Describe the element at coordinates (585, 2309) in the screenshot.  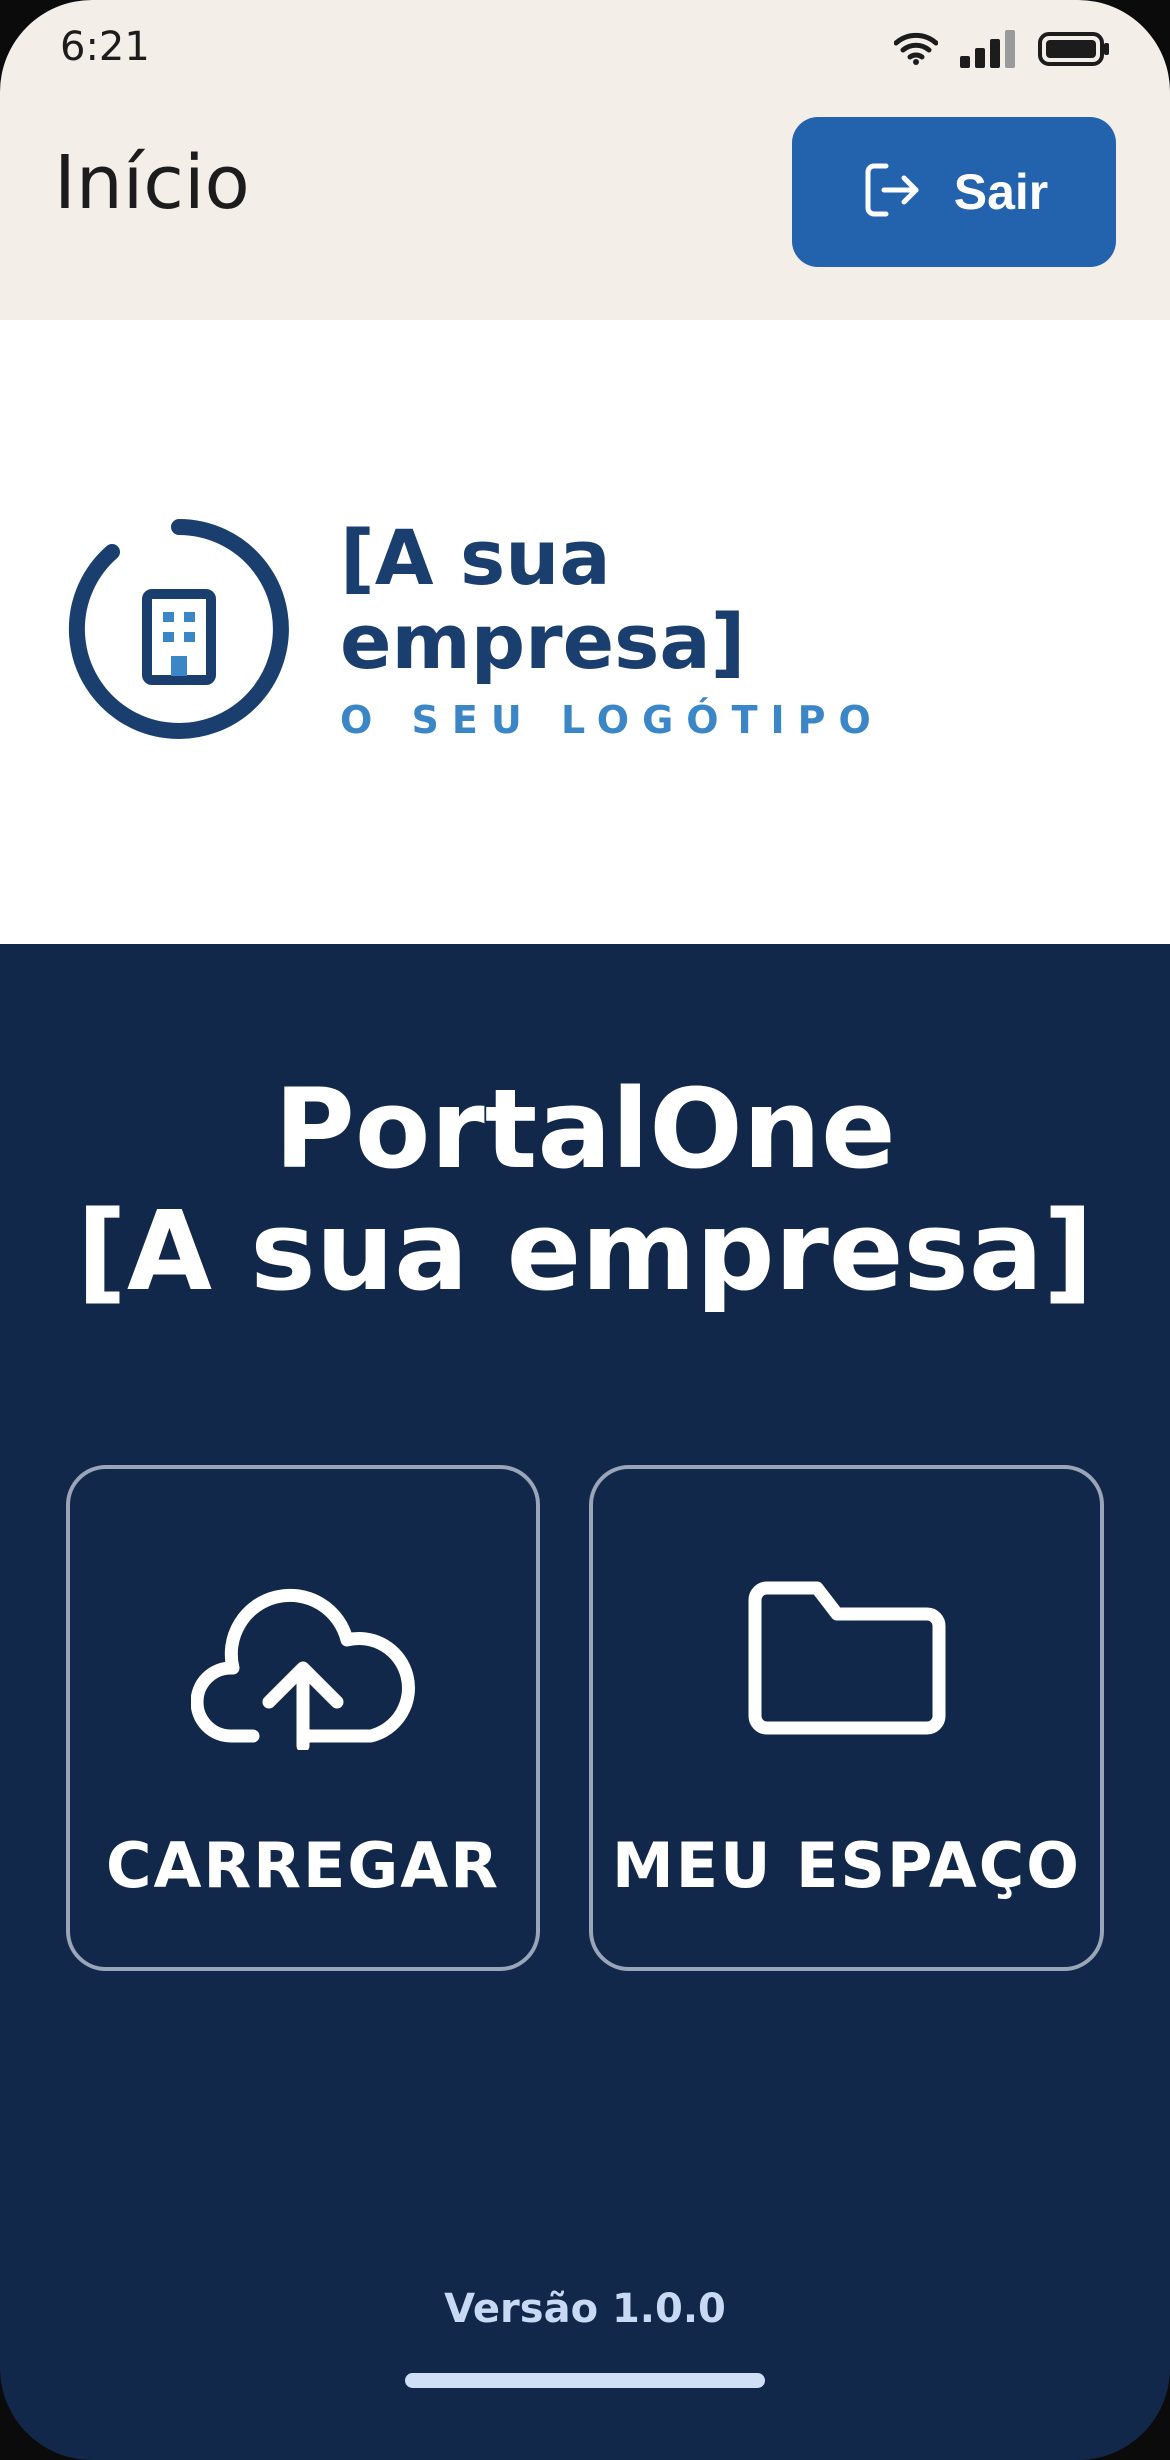
I see `version-label: Versão 1.0.0` at that location.